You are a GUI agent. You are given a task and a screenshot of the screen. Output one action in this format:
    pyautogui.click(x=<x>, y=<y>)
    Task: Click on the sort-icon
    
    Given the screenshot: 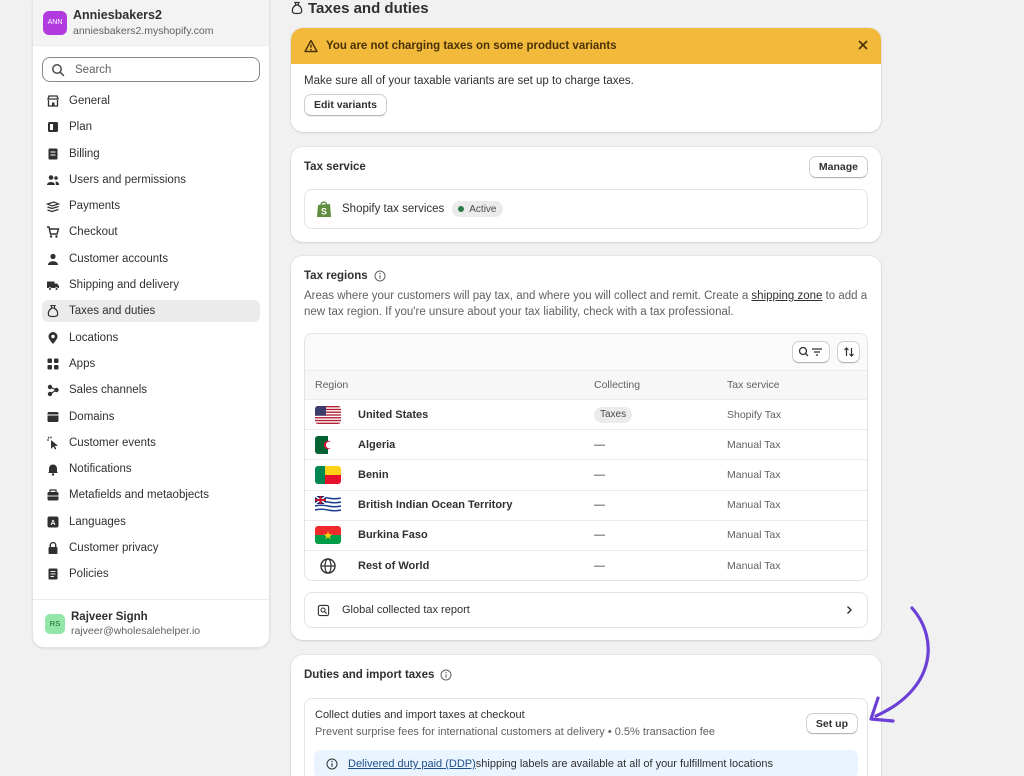 What is the action you would take?
    pyautogui.click(x=848, y=352)
    